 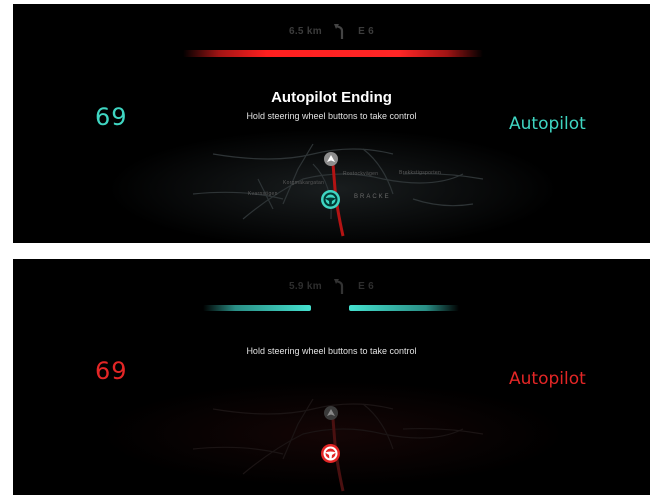 I want to click on map-district-label: BRACKE, so click(x=372, y=197).